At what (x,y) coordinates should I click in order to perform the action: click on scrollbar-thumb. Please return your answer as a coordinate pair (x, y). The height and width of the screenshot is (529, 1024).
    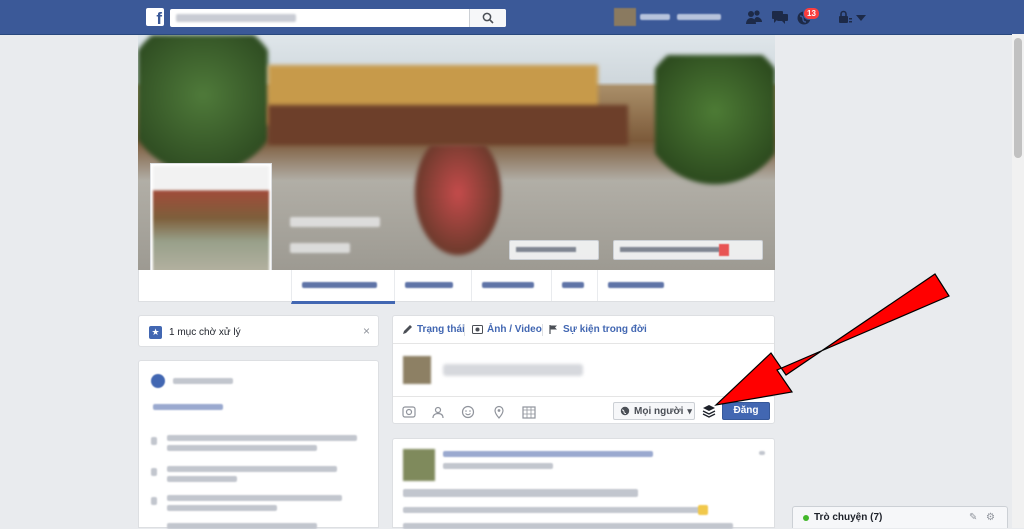
    Looking at the image, I should click on (1018, 98).